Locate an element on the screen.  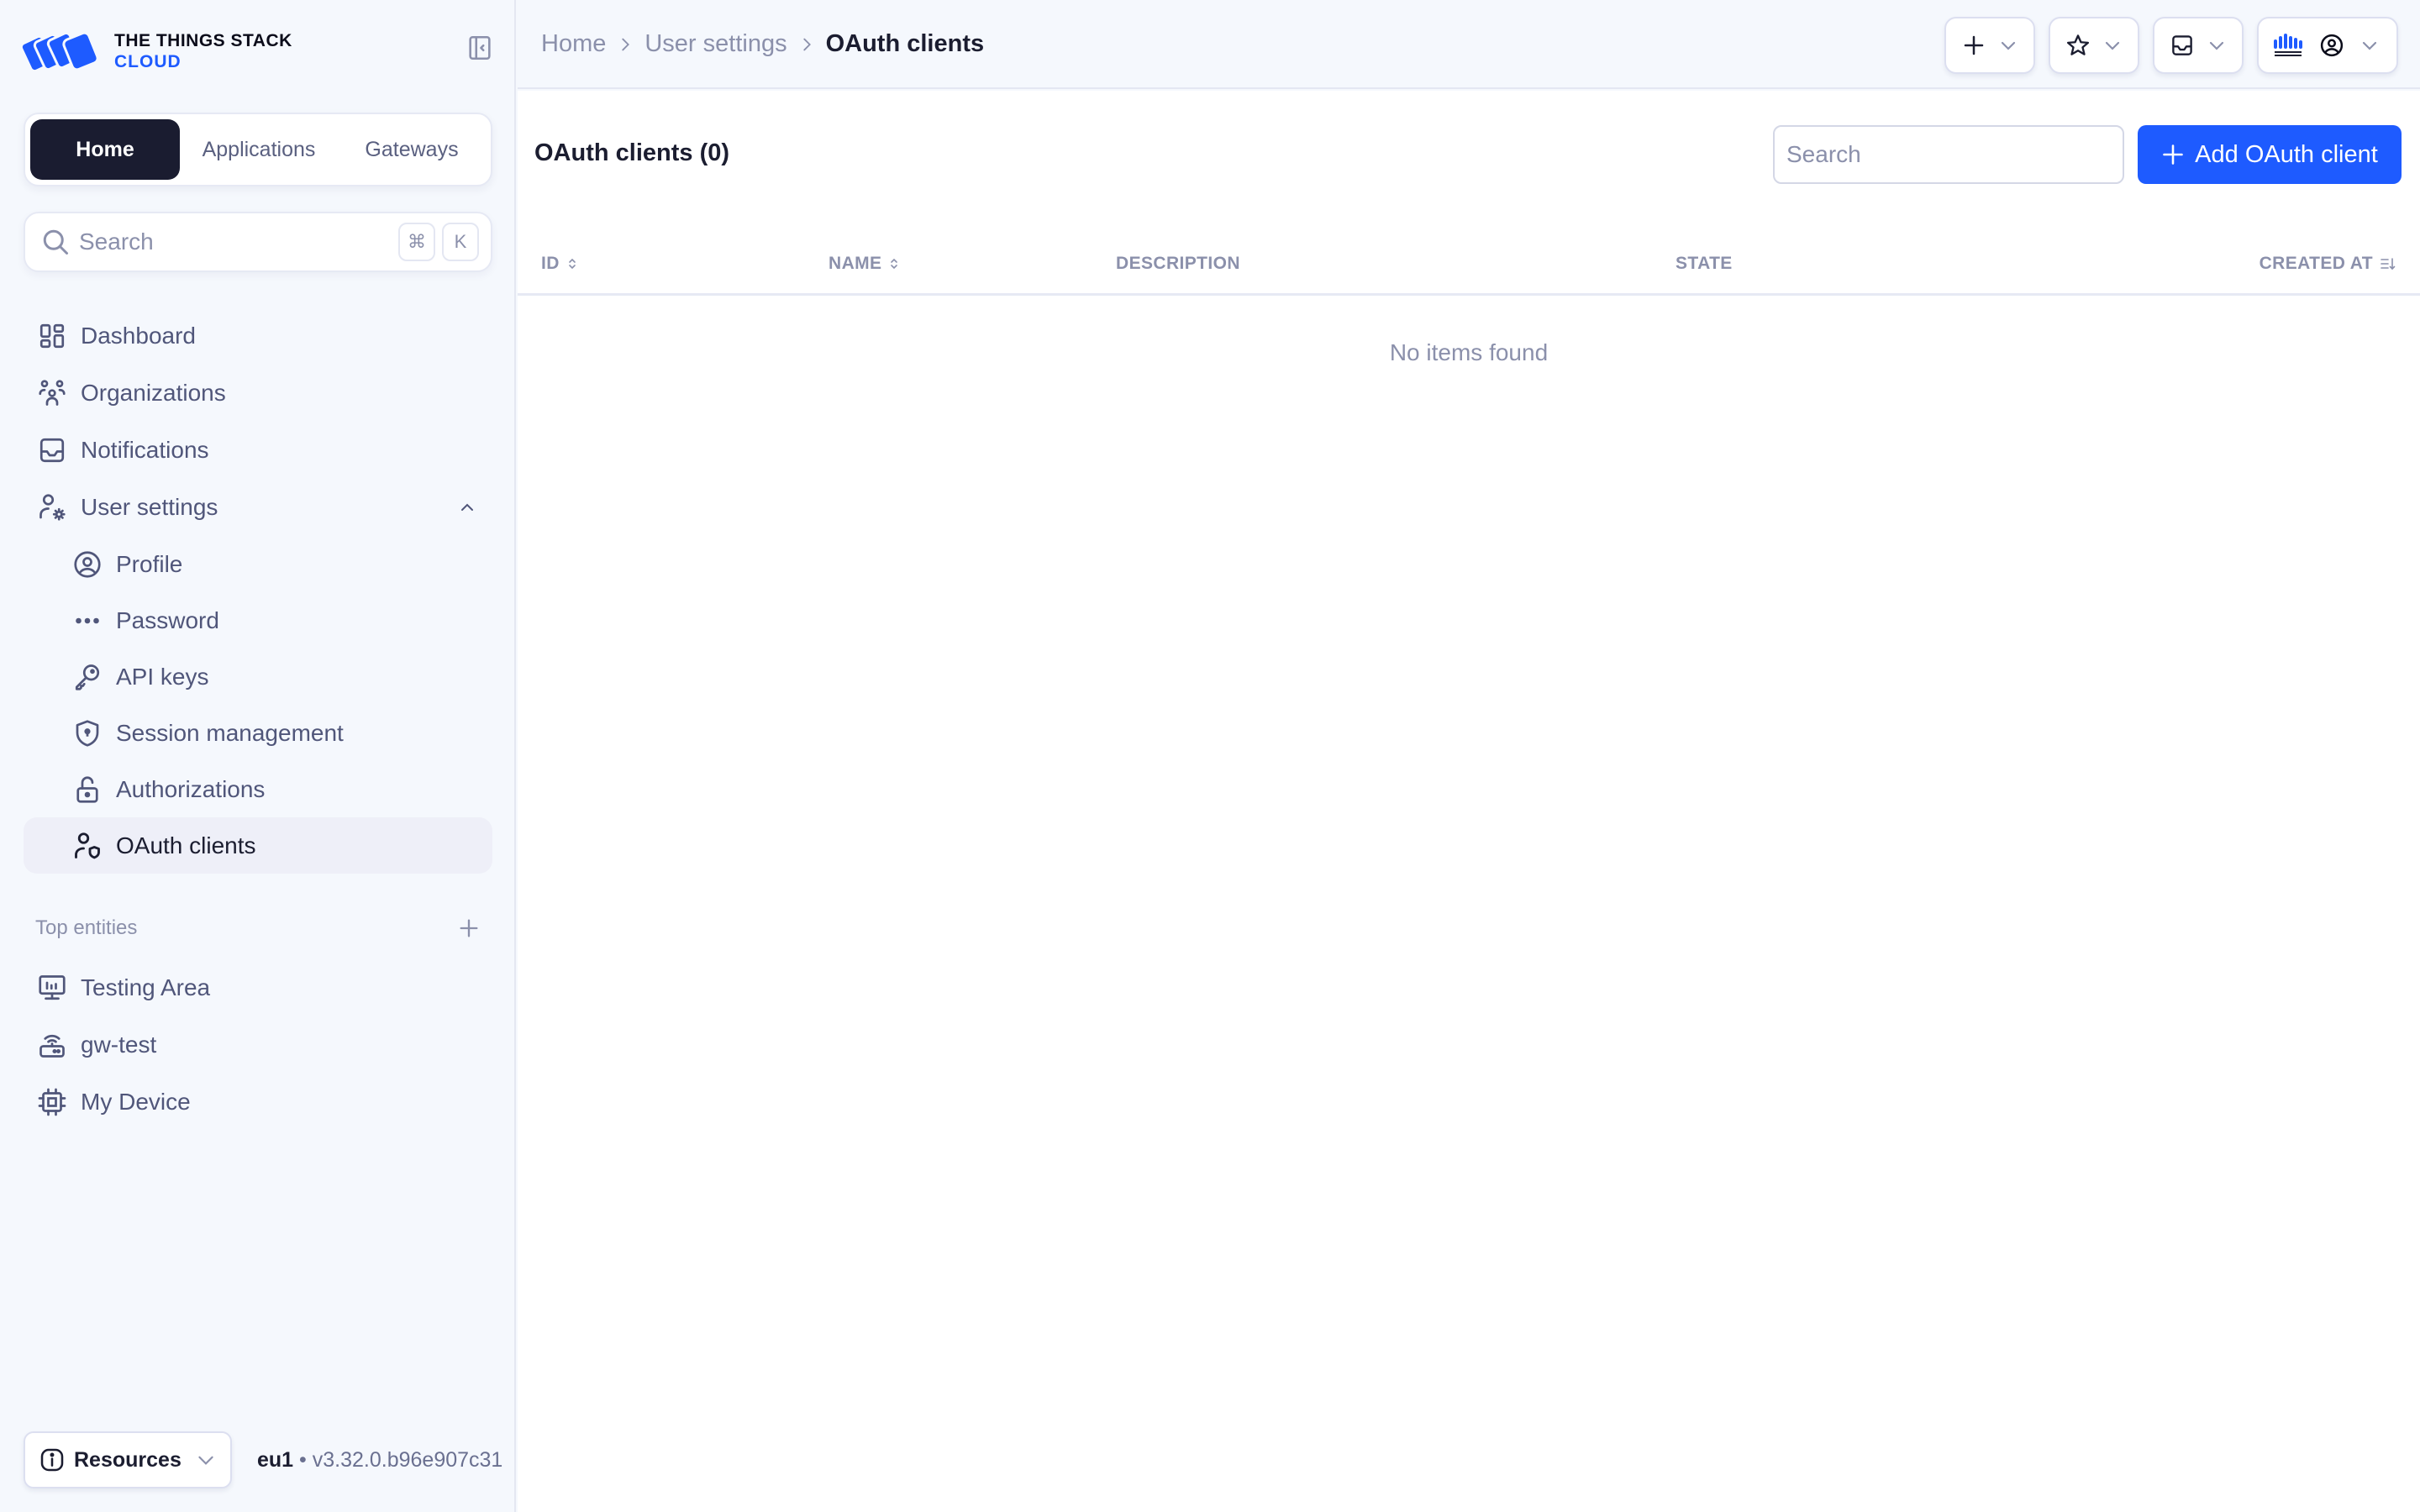
sidebar-search-input is located at coordinates (235, 241).